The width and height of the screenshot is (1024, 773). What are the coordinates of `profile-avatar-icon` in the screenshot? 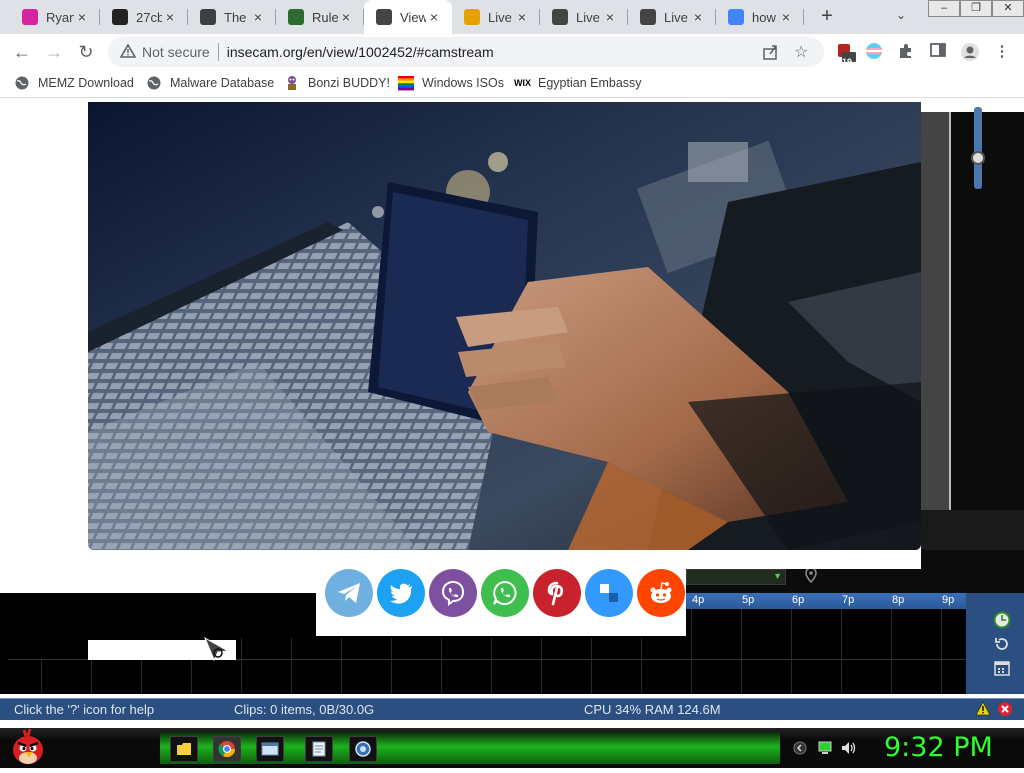 It's located at (970, 52).